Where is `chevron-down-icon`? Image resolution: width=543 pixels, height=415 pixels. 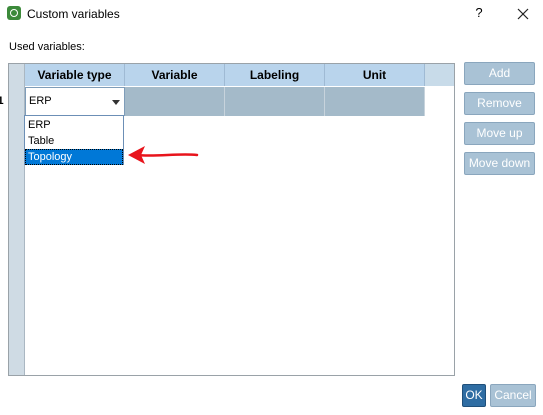 chevron-down-icon is located at coordinates (116, 102).